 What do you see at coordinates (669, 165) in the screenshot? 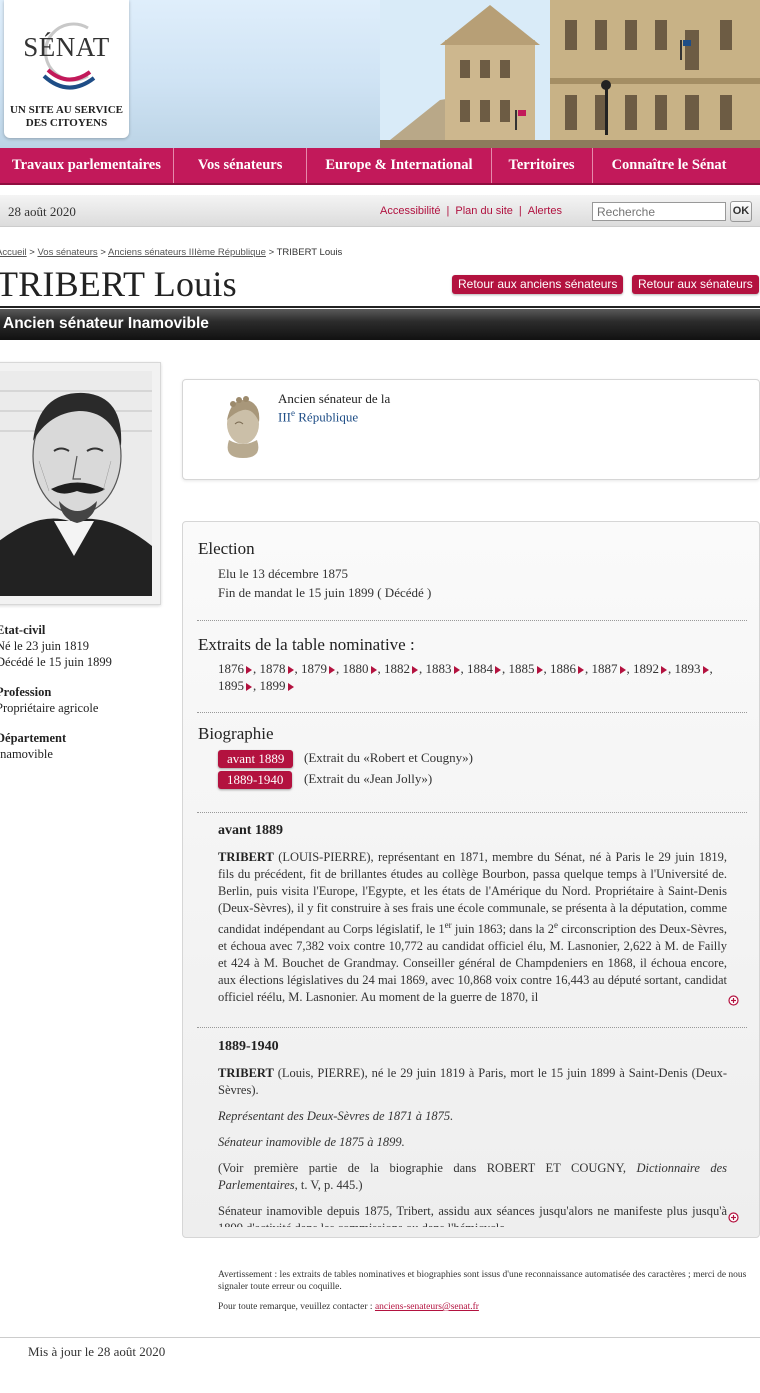
I see `nav-connaitre-le-senat: Connaître le Sénat` at bounding box center [669, 165].